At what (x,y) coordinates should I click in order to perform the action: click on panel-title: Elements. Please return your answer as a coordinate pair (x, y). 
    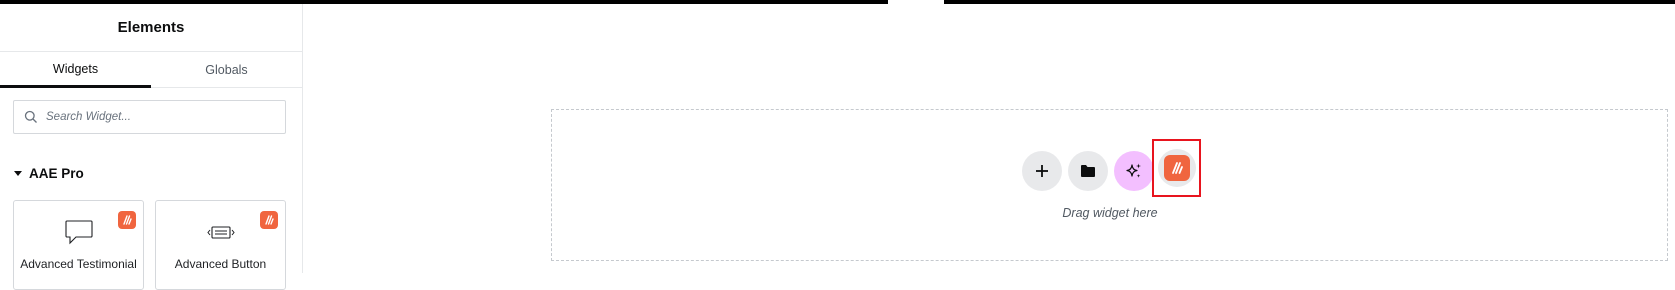
    Looking at the image, I should click on (151, 27).